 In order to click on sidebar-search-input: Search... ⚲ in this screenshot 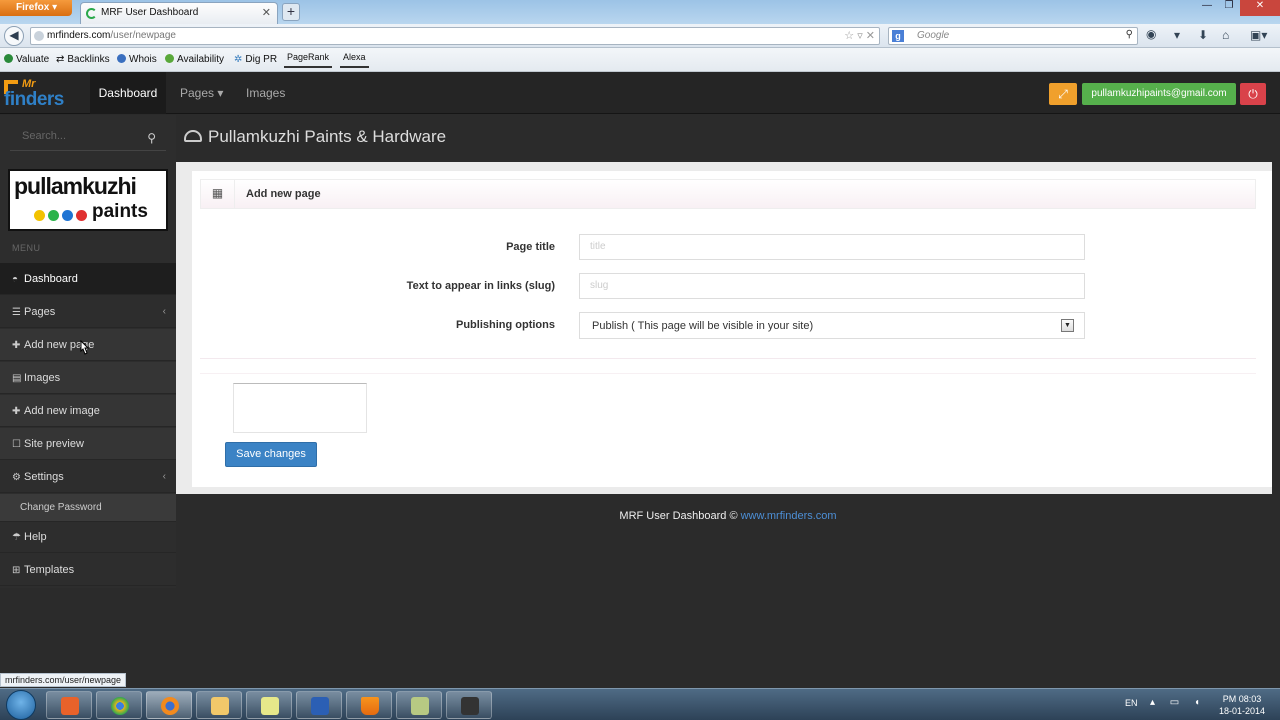, I will do `click(88, 138)`.